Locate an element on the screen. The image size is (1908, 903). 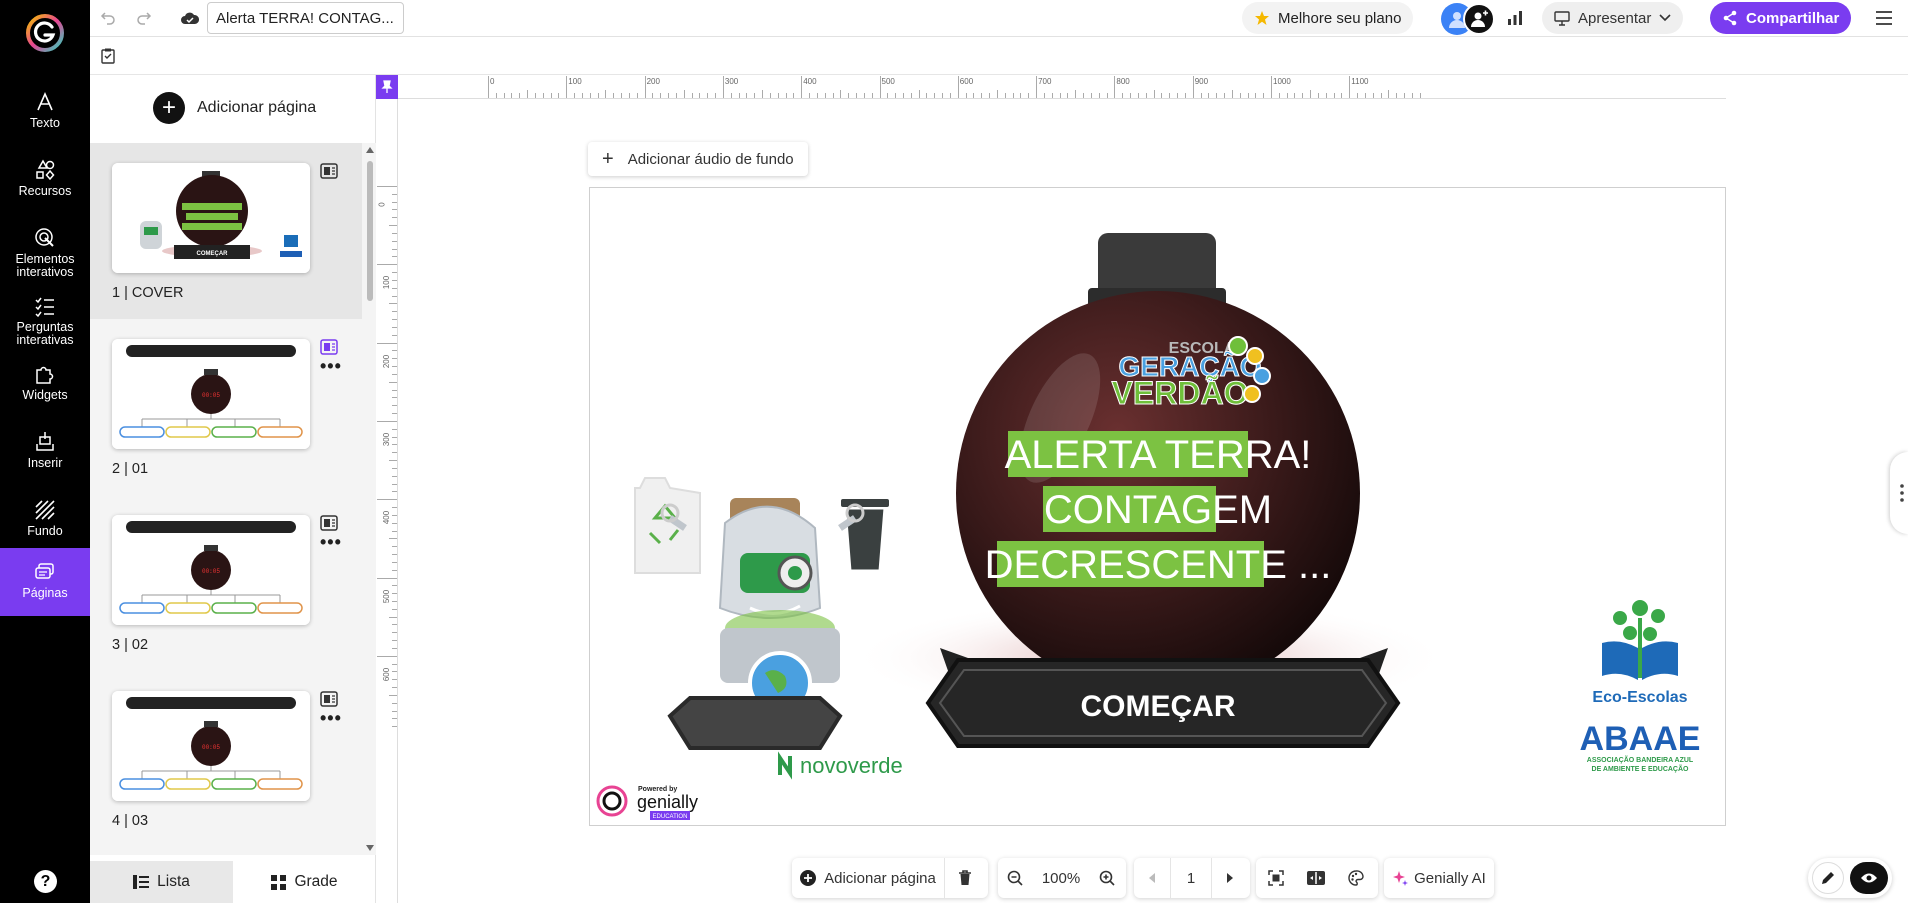
share-label: Compartilhar is located at coordinates (1793, 18).